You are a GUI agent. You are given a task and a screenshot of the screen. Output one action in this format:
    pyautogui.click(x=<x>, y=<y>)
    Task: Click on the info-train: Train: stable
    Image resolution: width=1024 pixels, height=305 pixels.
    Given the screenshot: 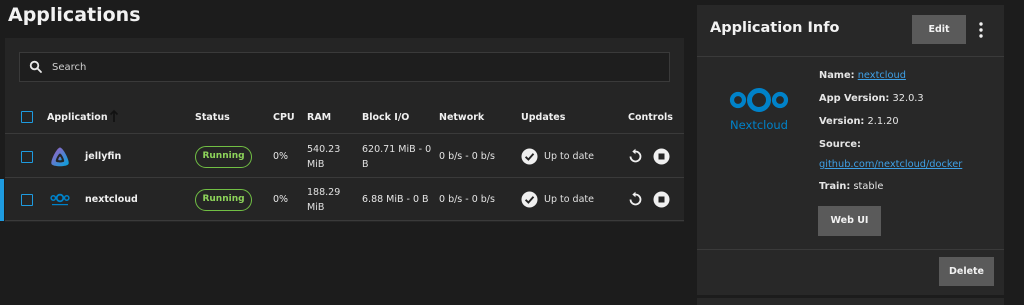 What is the action you would take?
    pyautogui.click(x=851, y=186)
    